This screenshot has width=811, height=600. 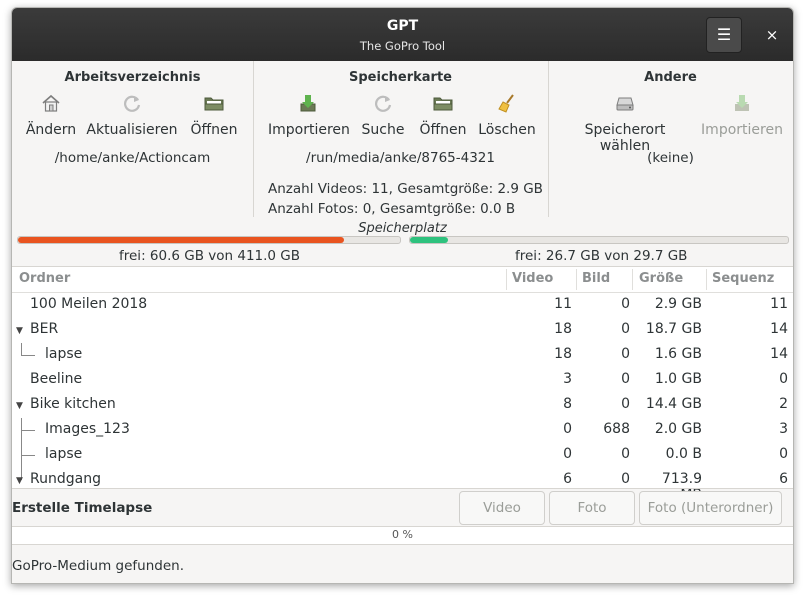 What do you see at coordinates (402, 305) in the screenshot?
I see `table-row: 100 Meilen 2018 11 0 2.9 GB 11` at bounding box center [402, 305].